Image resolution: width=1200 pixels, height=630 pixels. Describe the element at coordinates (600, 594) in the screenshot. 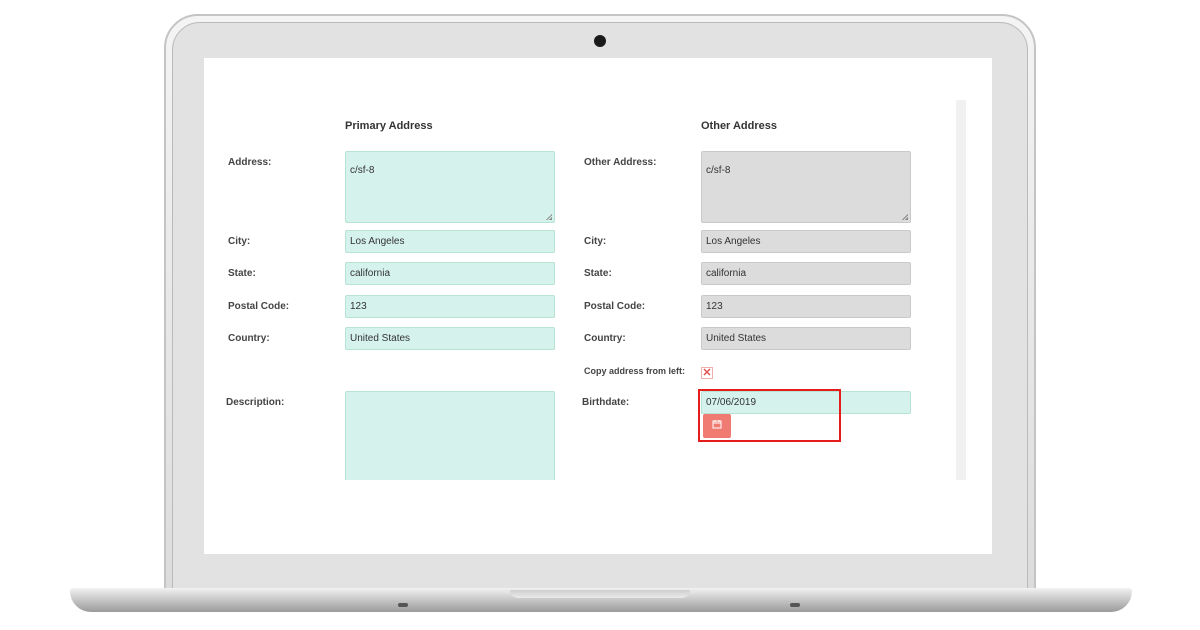

I see `laptop-hinge-notch` at that location.